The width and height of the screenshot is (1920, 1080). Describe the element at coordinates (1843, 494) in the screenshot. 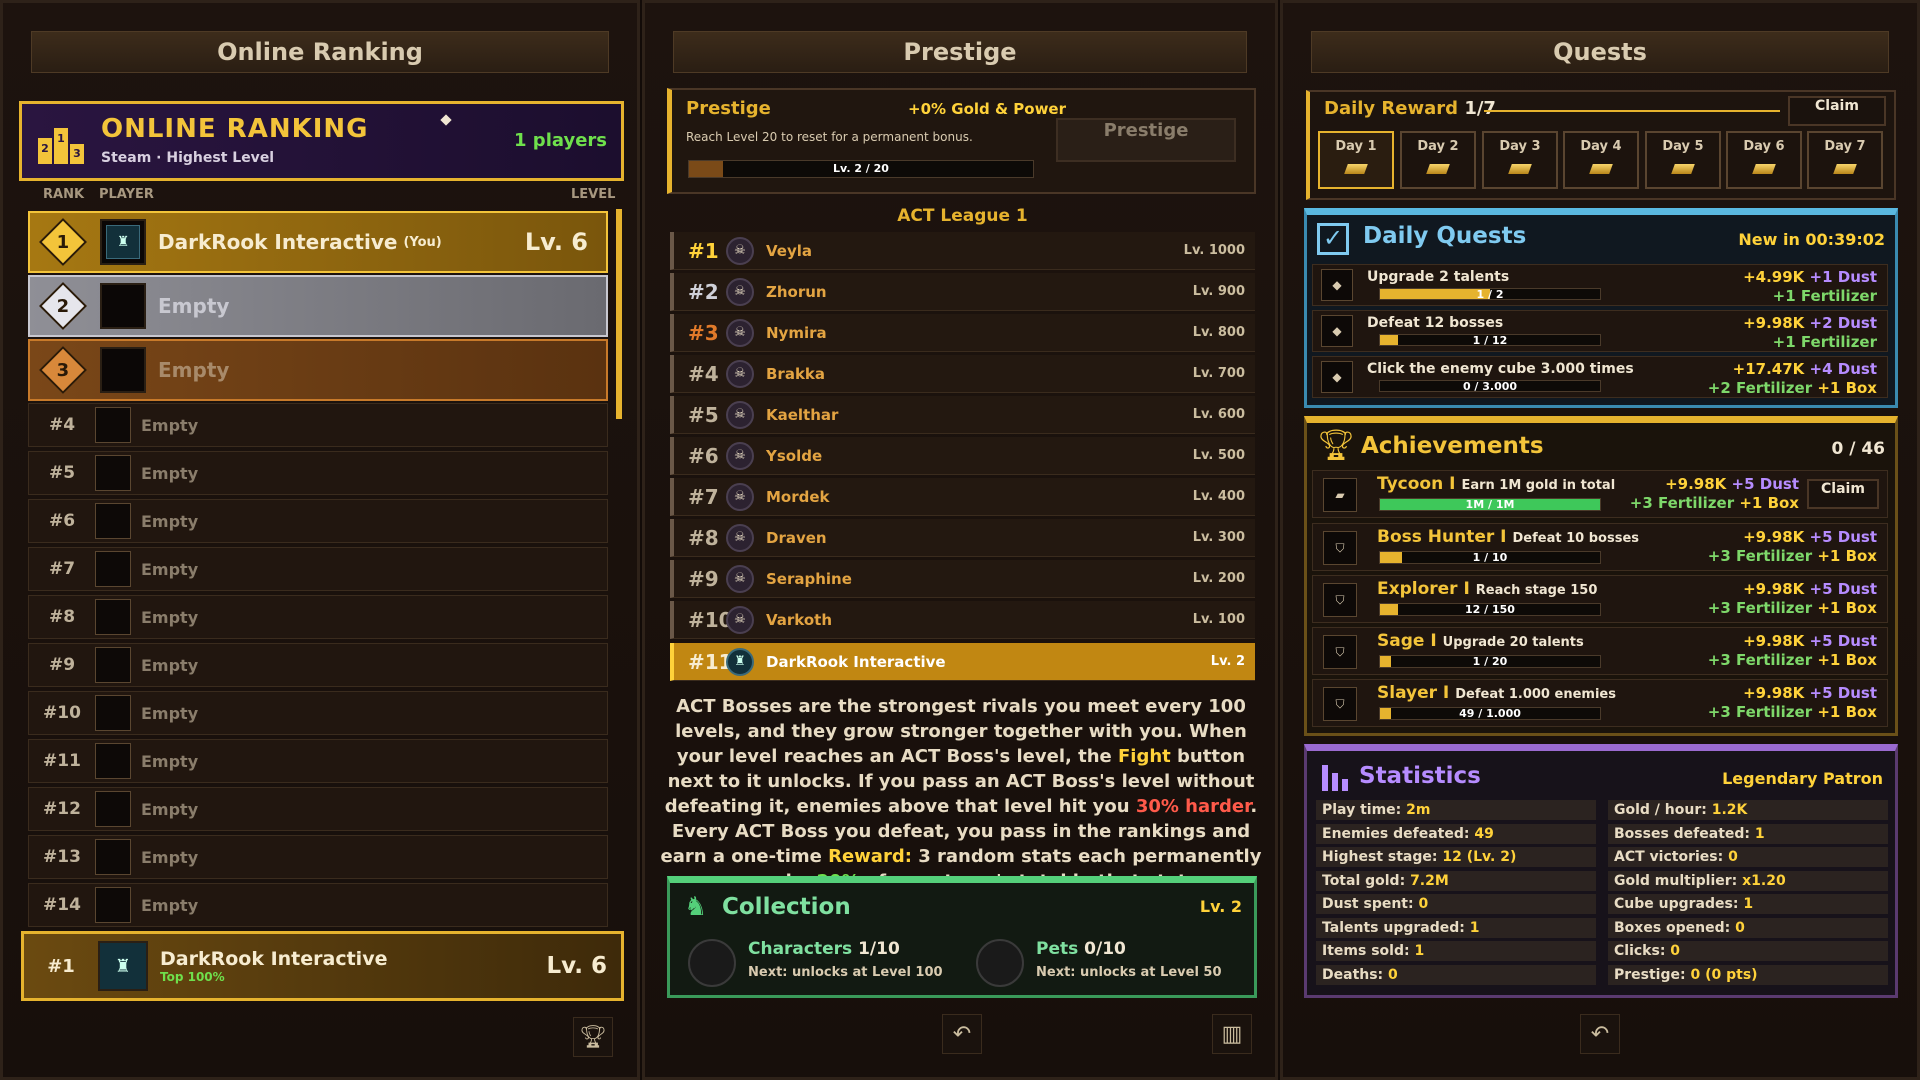

I see `achievement-claim-button: Claim` at that location.